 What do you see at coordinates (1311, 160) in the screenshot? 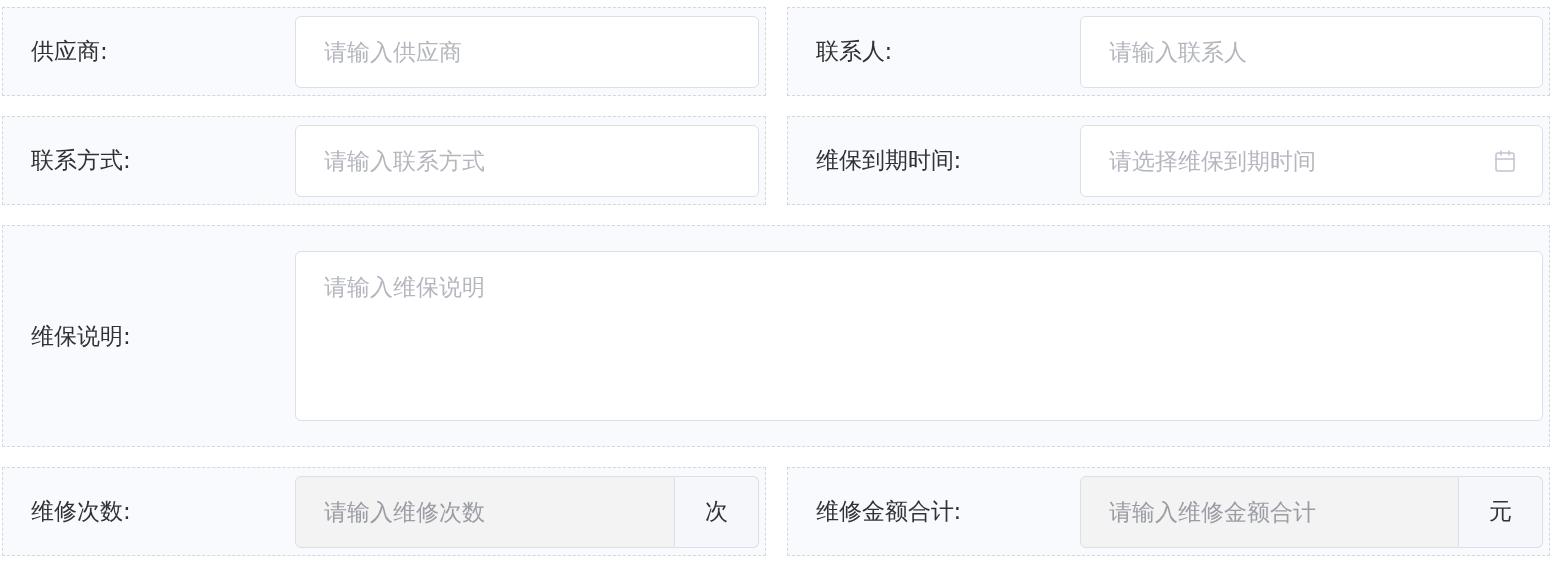
I see `date-field: 请选择维保到期时间` at bounding box center [1311, 160].